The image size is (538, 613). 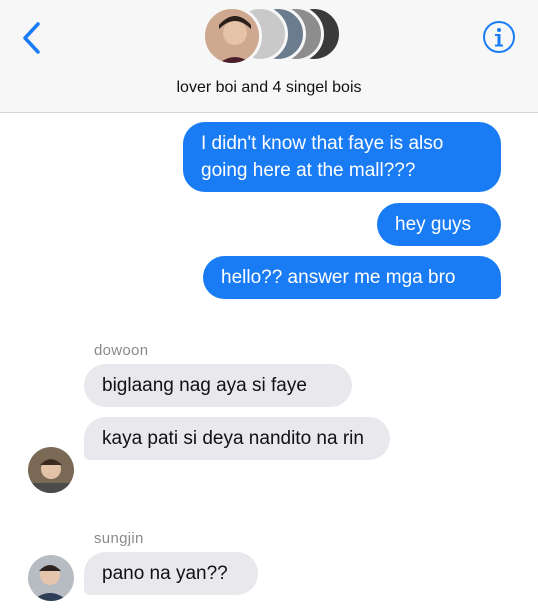 I want to click on conversation-title: lover boi and 4 singel bois, so click(x=269, y=88).